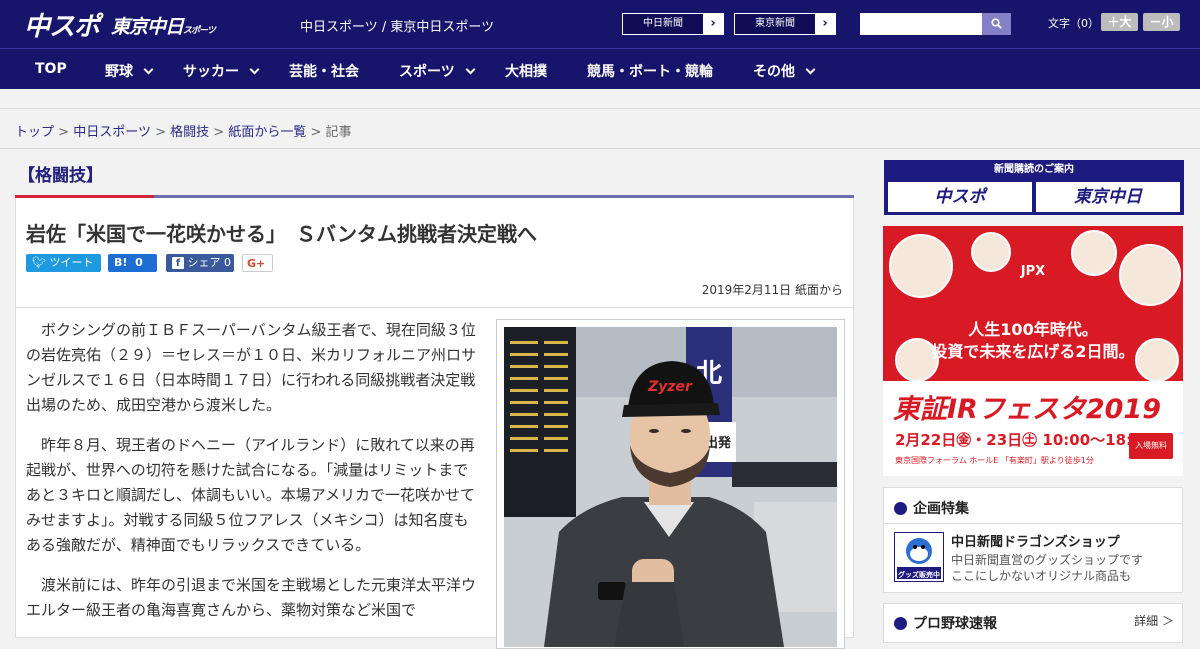 This screenshot has height=649, width=1200. I want to click on ribbon-icon, so click(900, 508).